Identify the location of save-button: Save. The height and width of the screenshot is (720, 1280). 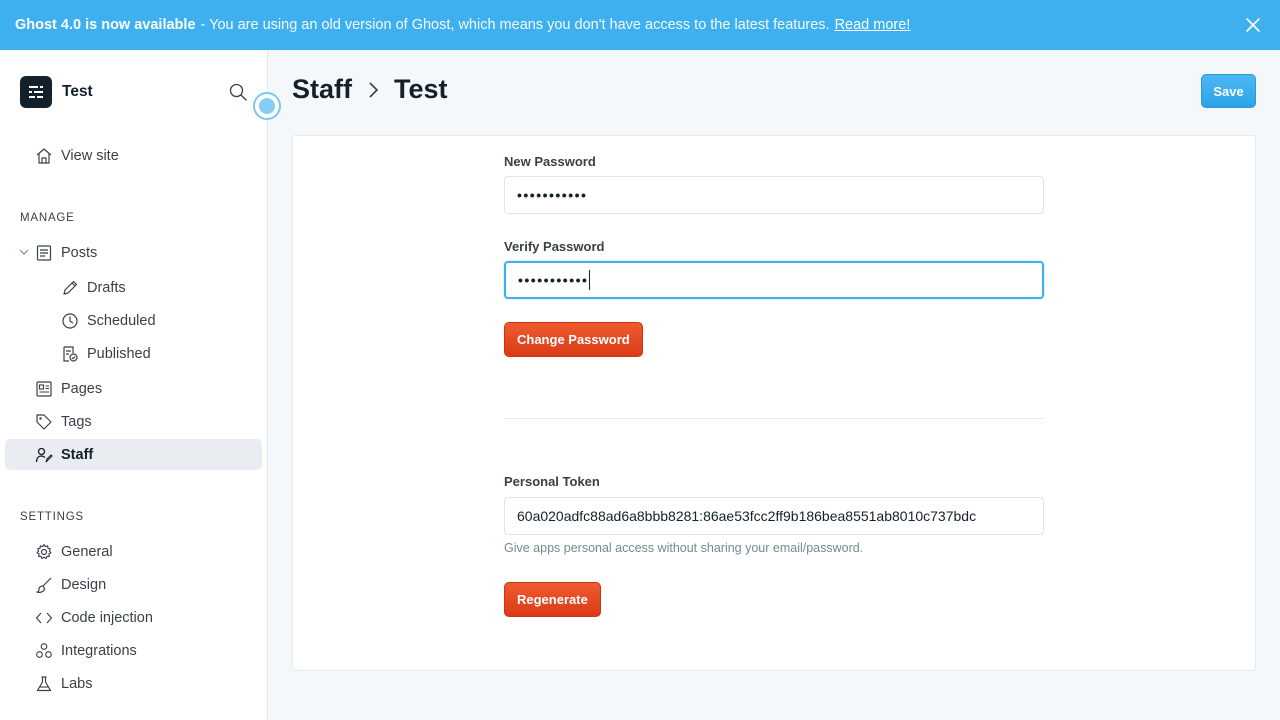
(1228, 91).